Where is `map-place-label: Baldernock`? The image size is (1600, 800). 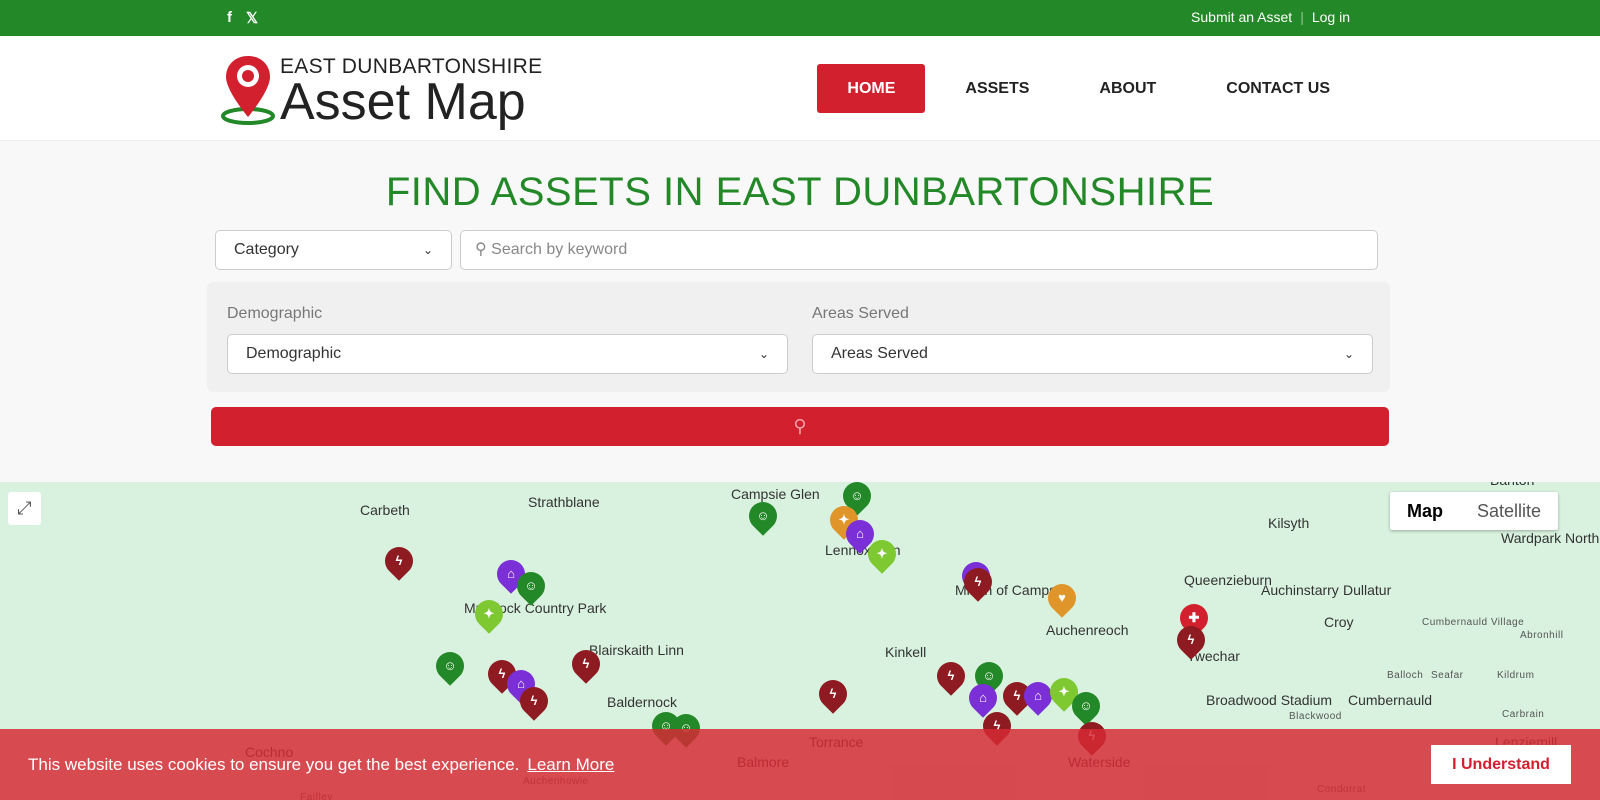
map-place-label: Baldernock is located at coordinates (642, 702).